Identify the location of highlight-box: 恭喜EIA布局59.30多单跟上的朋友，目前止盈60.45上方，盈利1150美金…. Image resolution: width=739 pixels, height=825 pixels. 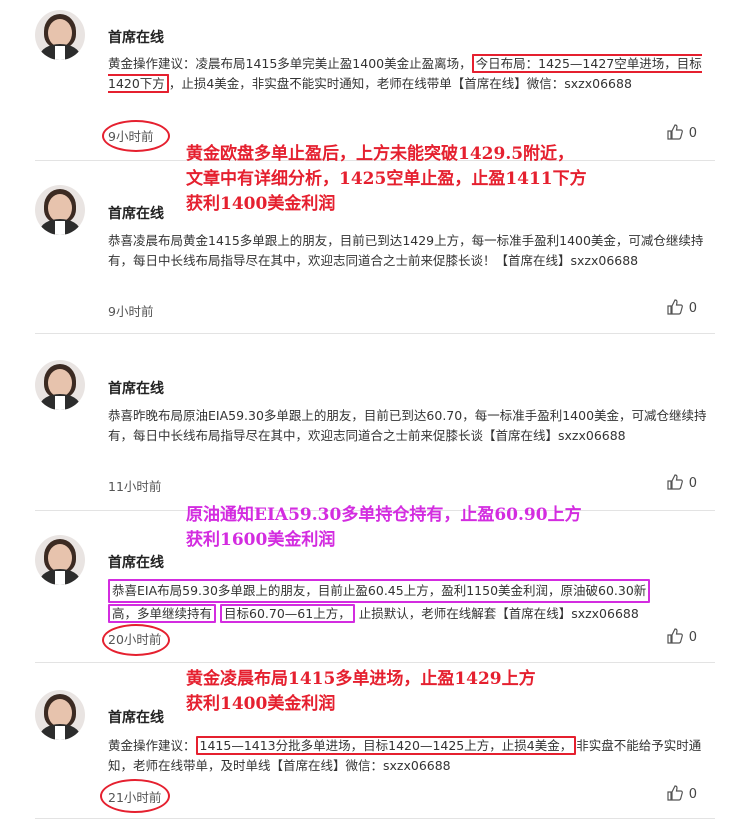
(379, 591).